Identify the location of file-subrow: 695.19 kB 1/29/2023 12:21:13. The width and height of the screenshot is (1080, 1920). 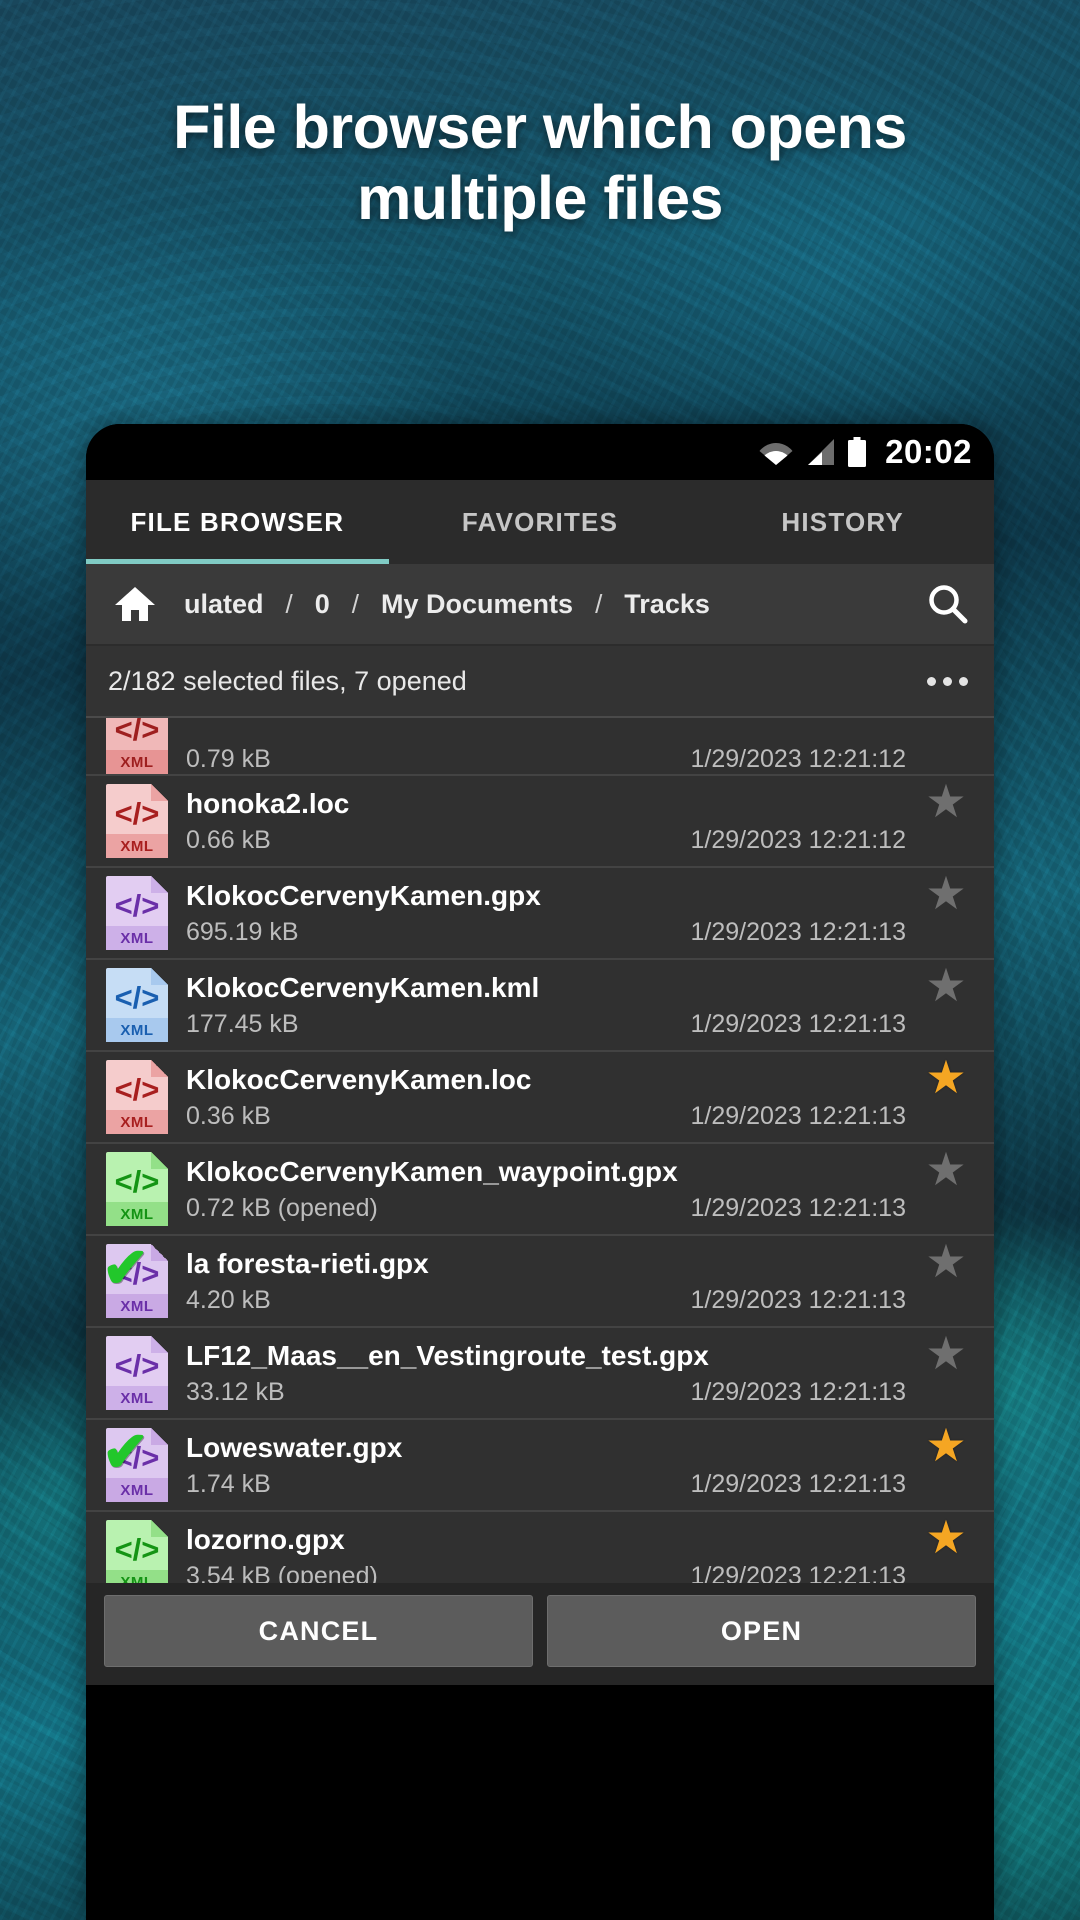
(548, 932).